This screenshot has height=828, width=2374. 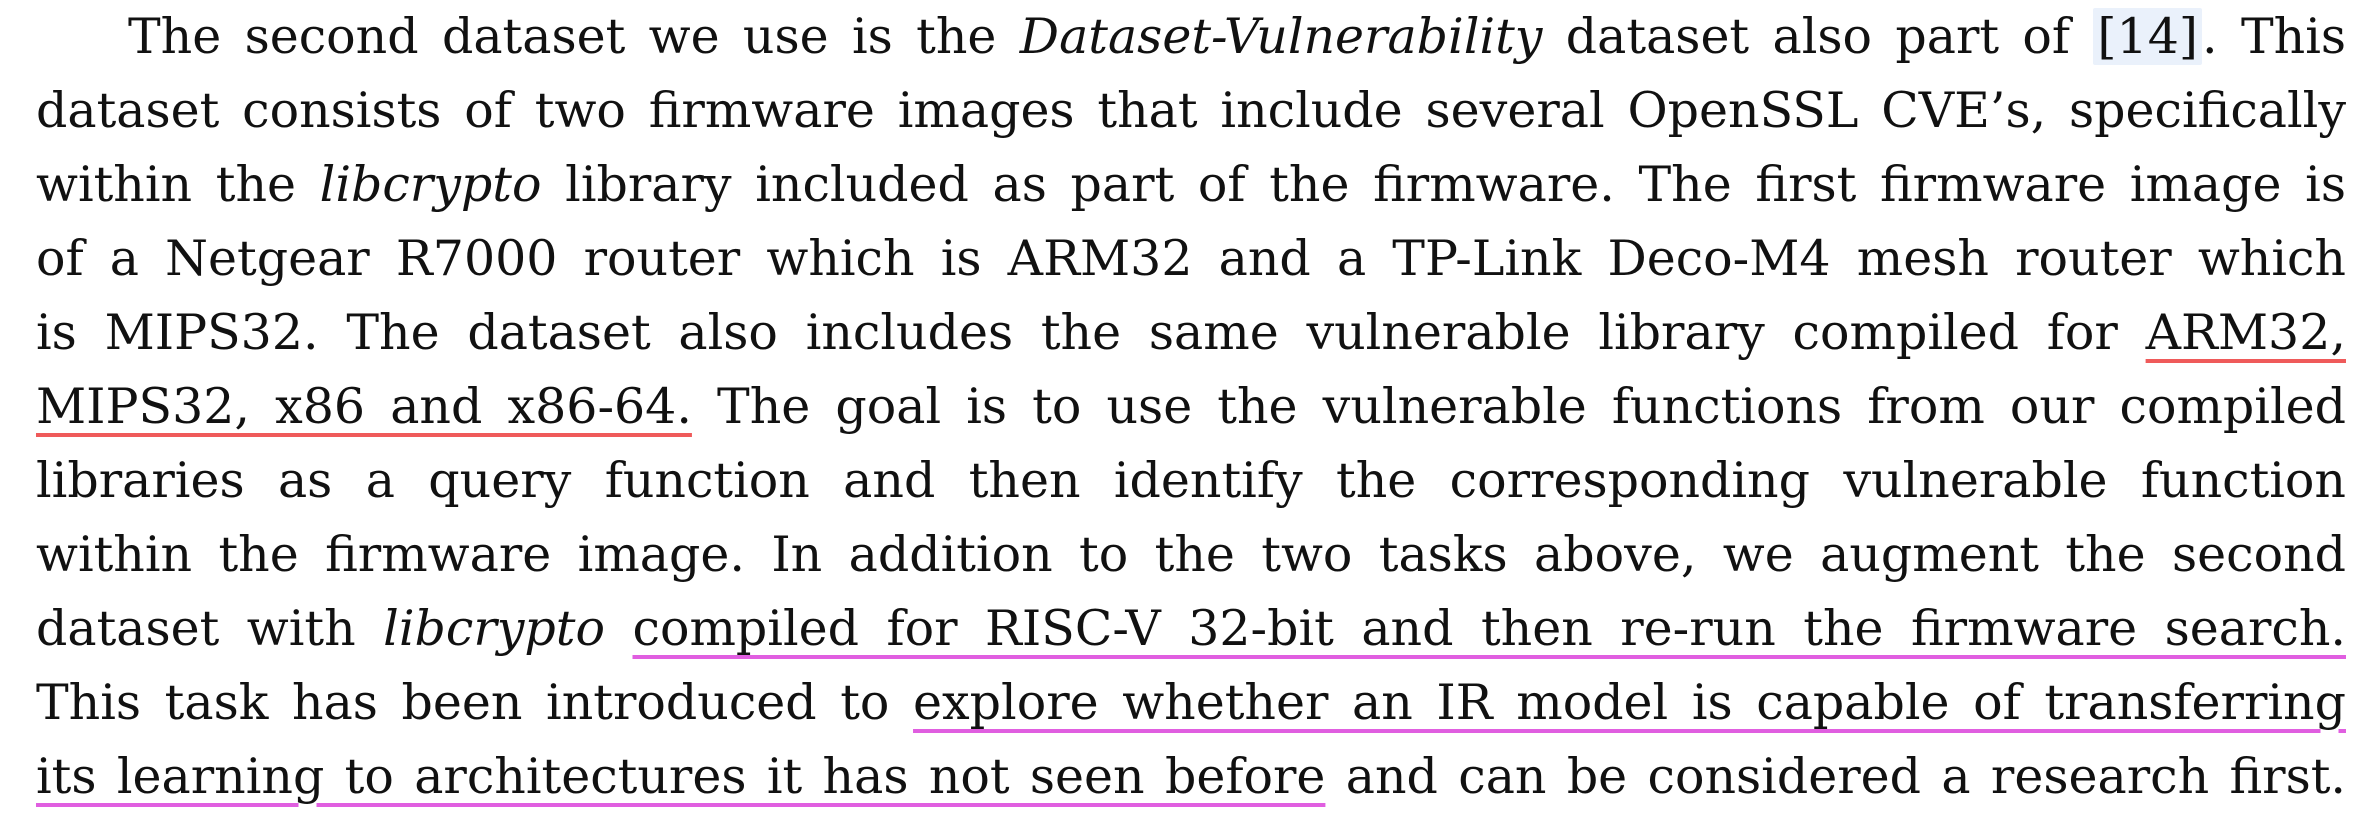 I want to click on text-span: dataset also part of, so click(x=1818, y=36).